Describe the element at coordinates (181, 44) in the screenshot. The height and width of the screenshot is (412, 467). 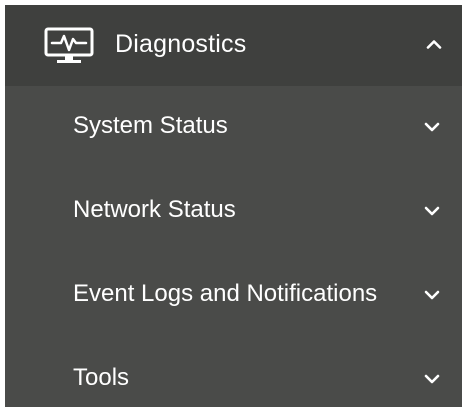
I see `diagnostics-title: Diagnostics` at that location.